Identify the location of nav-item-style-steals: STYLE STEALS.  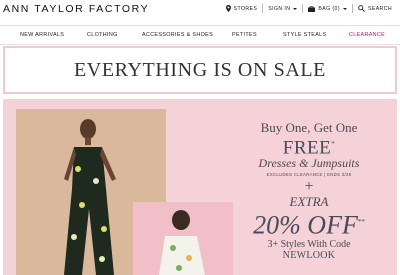
(304, 35).